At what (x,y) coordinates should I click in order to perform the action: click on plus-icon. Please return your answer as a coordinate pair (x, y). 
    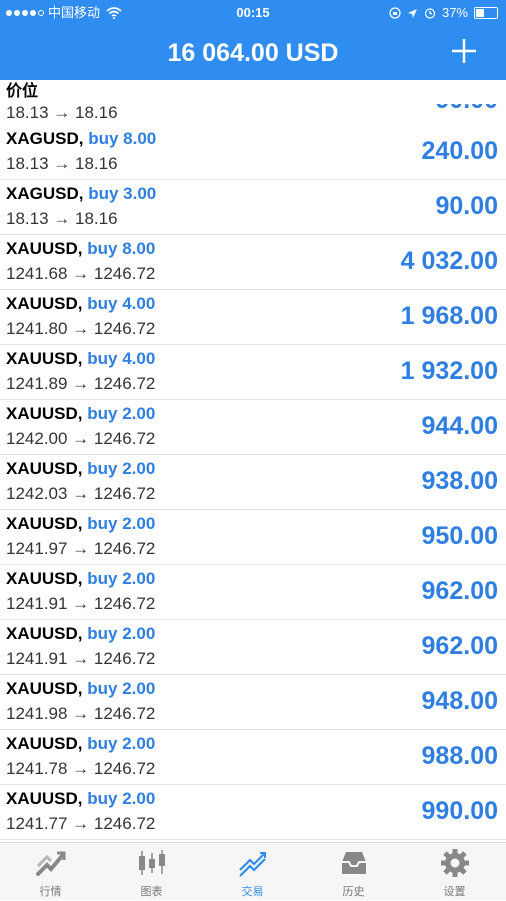
    Looking at the image, I should click on (464, 51).